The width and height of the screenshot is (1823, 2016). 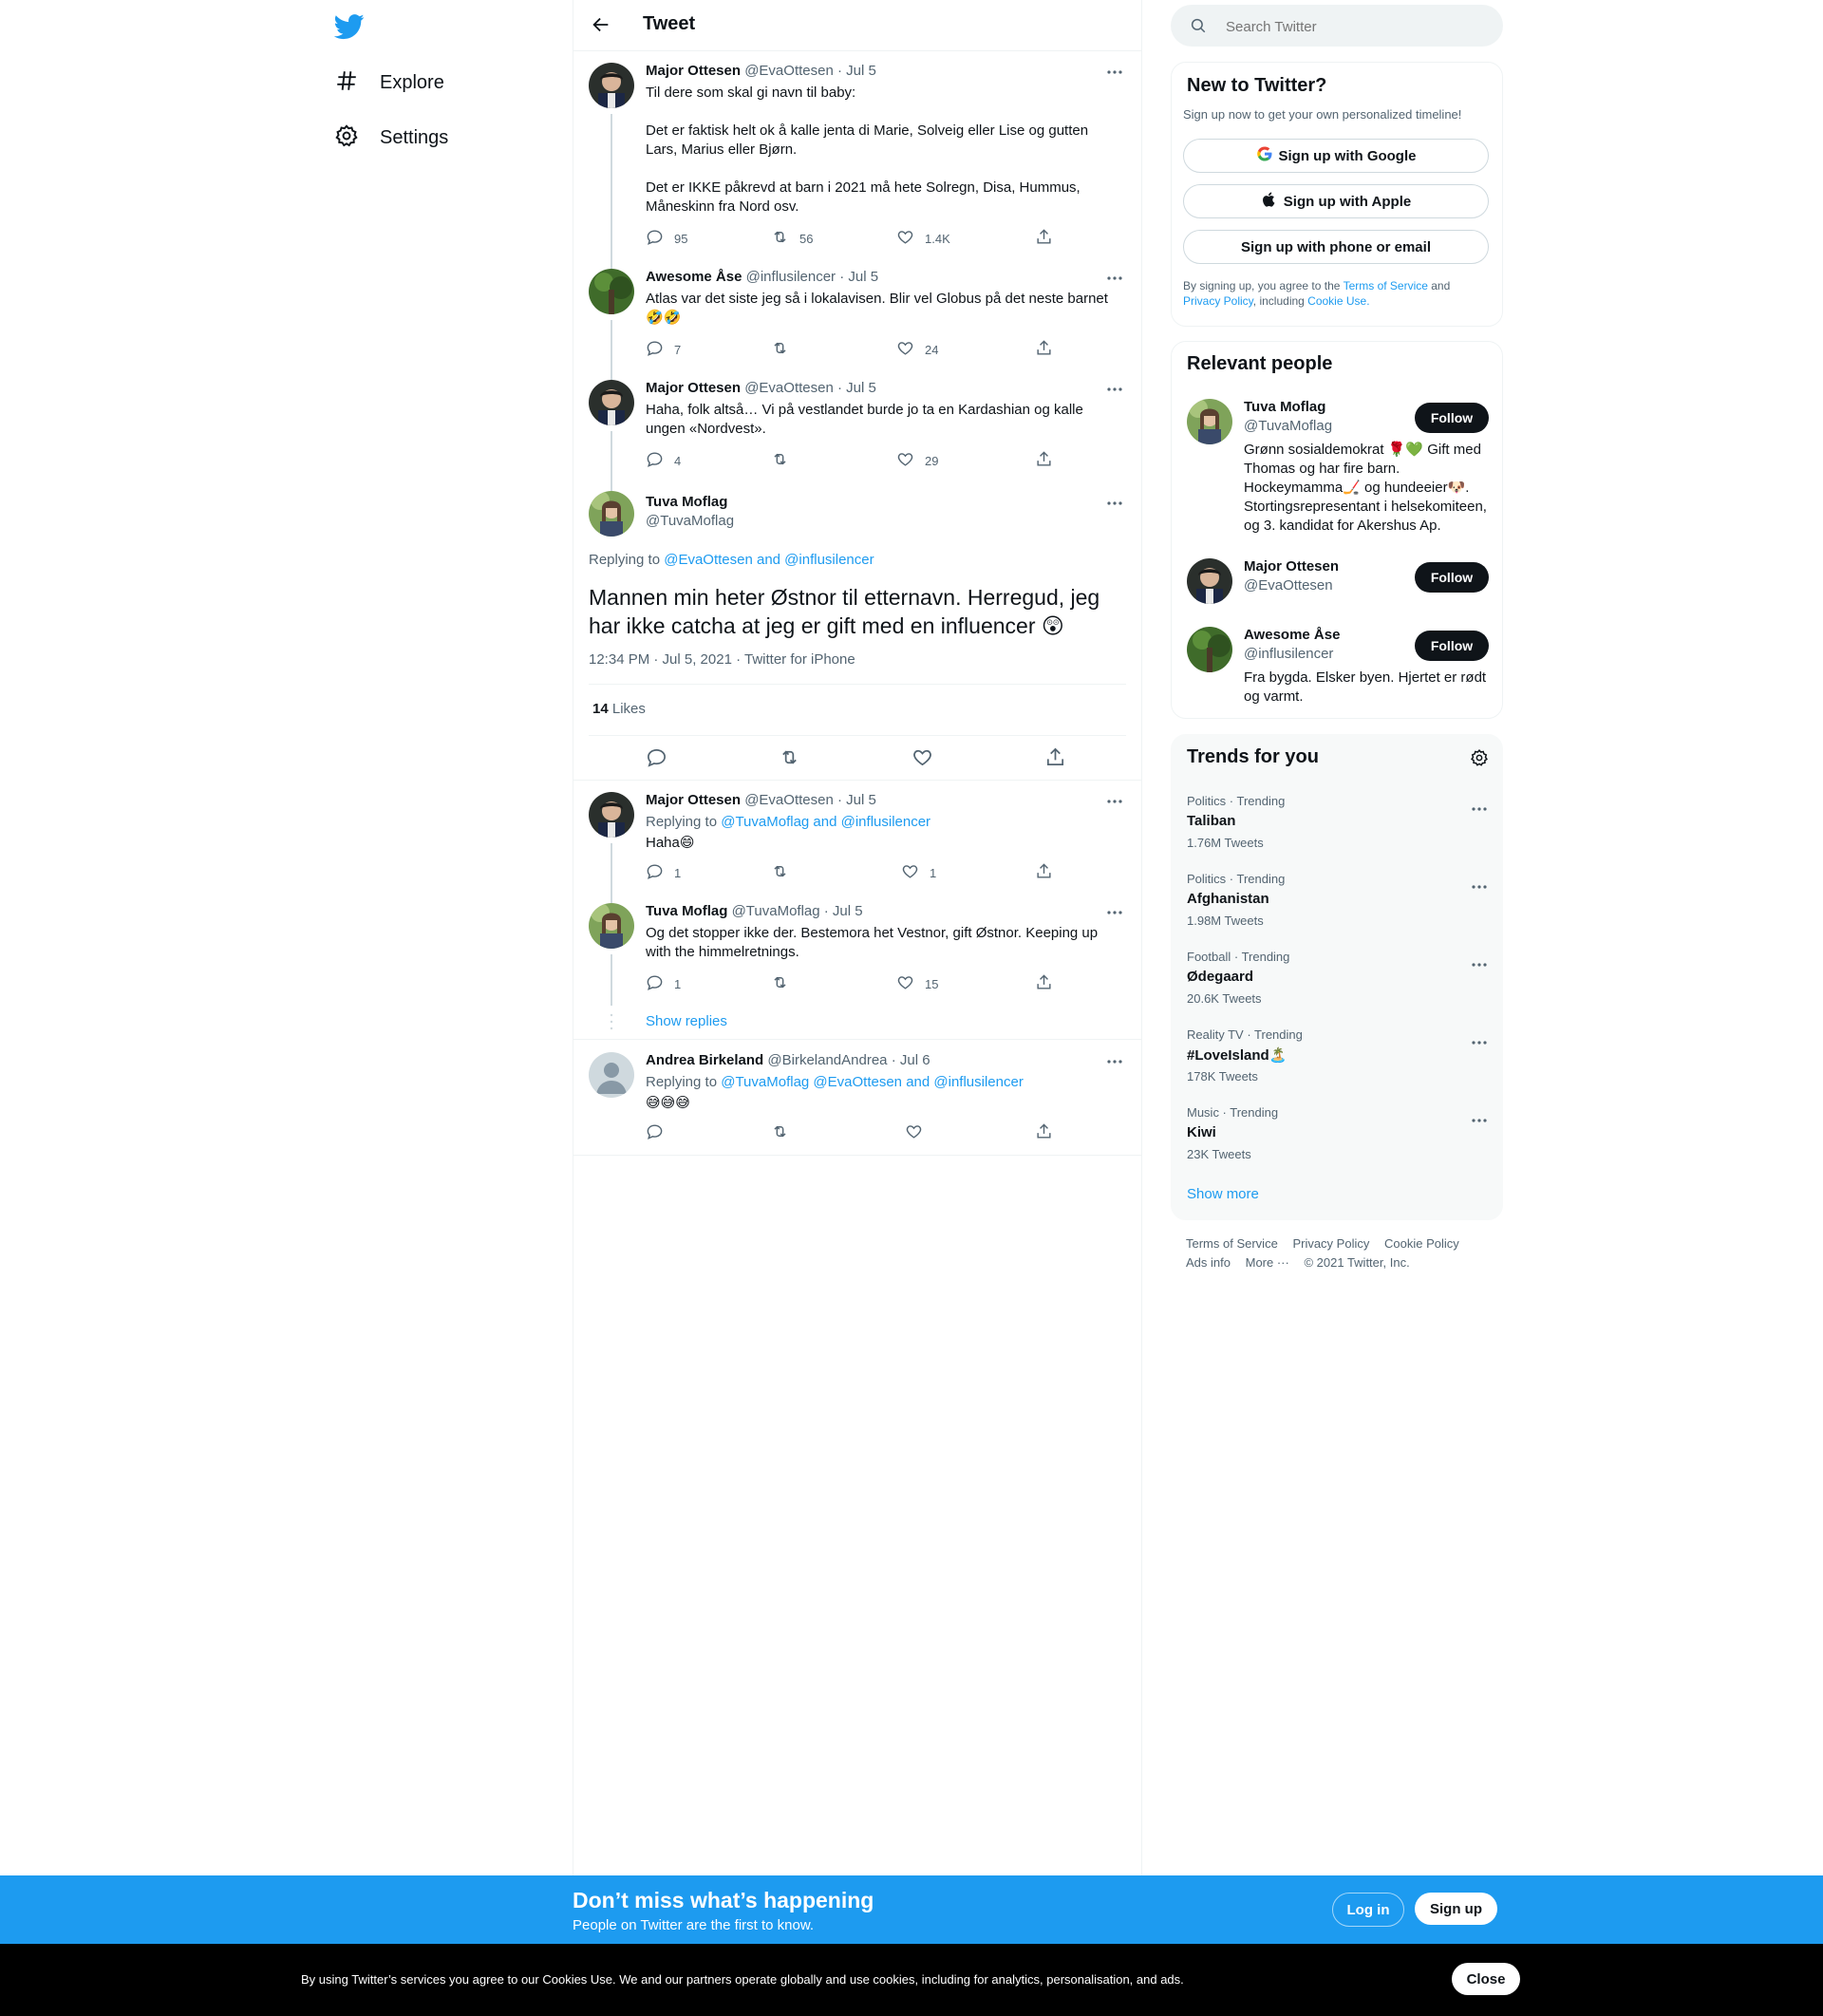 What do you see at coordinates (1337, 1138) in the screenshot?
I see `trend-item: Music · Trending Kiwi 23K Tweets` at bounding box center [1337, 1138].